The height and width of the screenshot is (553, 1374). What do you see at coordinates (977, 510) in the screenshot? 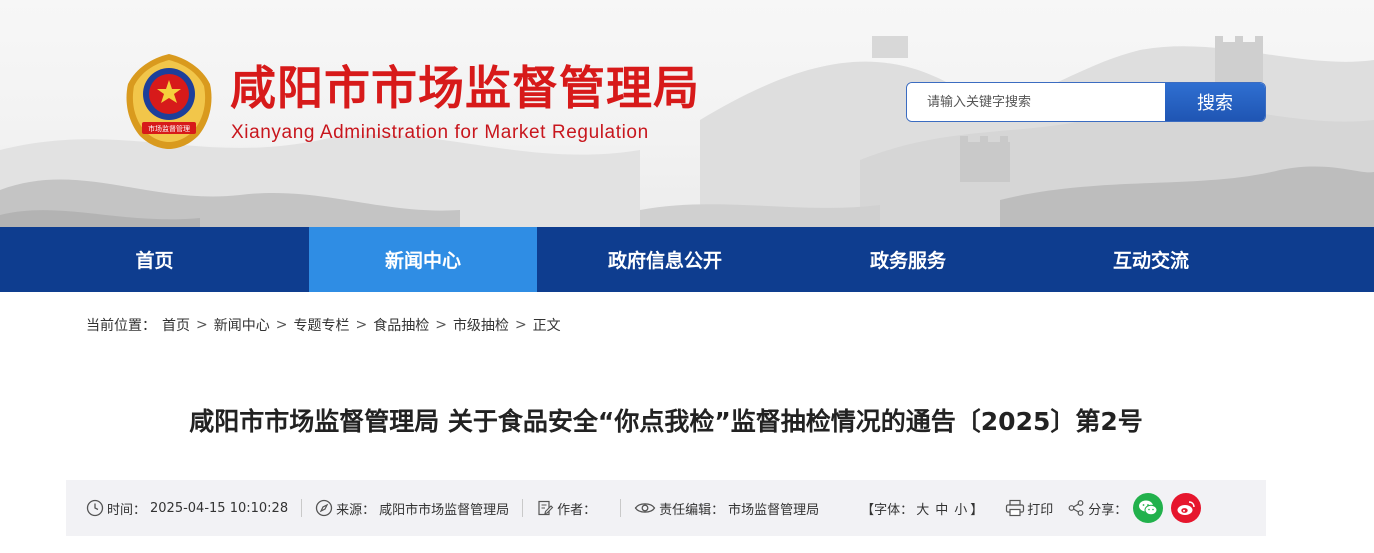
I see `font-size-label-close: 】` at bounding box center [977, 510].